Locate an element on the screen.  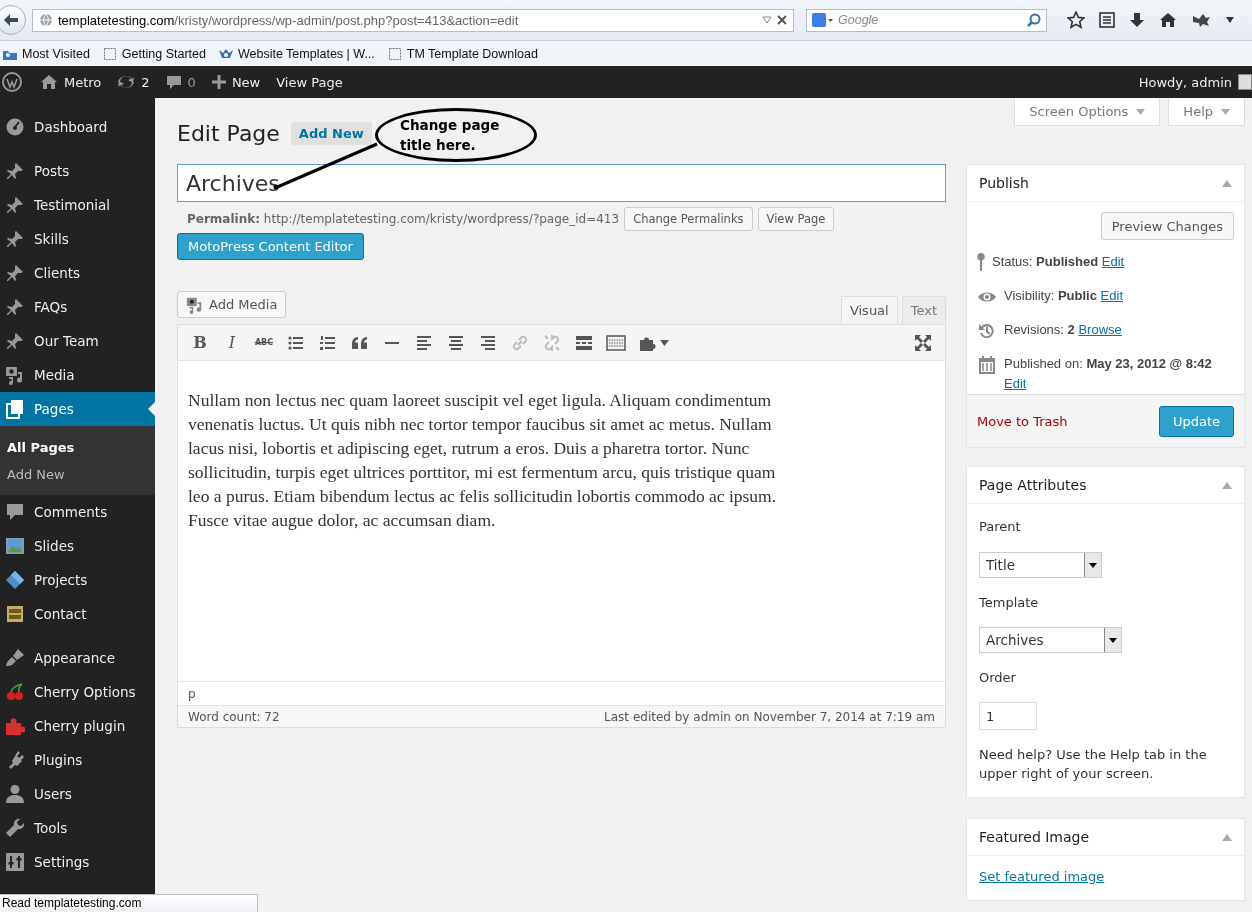
comments-link: 0 is located at coordinates (180, 82).